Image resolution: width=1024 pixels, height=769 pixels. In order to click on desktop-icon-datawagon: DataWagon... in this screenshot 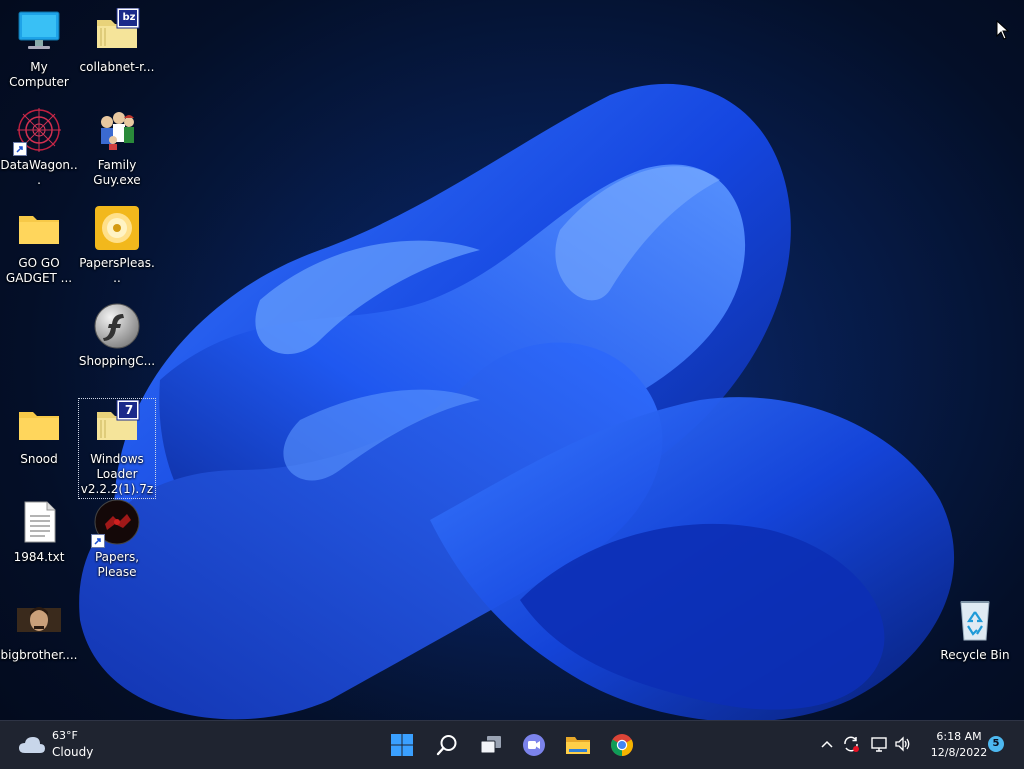, I will do `click(39, 147)`.